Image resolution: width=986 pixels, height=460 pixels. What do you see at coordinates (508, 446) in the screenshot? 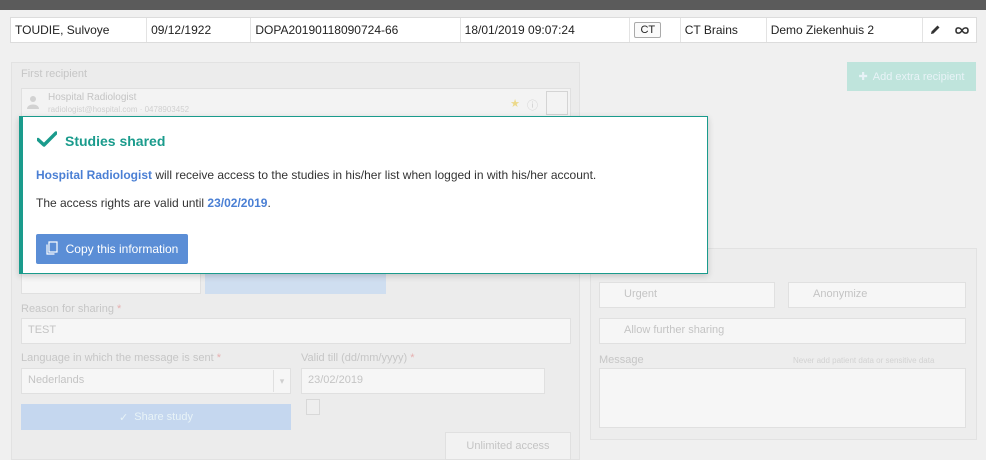
I see `unlimited-access-button: Unlimited access` at bounding box center [508, 446].